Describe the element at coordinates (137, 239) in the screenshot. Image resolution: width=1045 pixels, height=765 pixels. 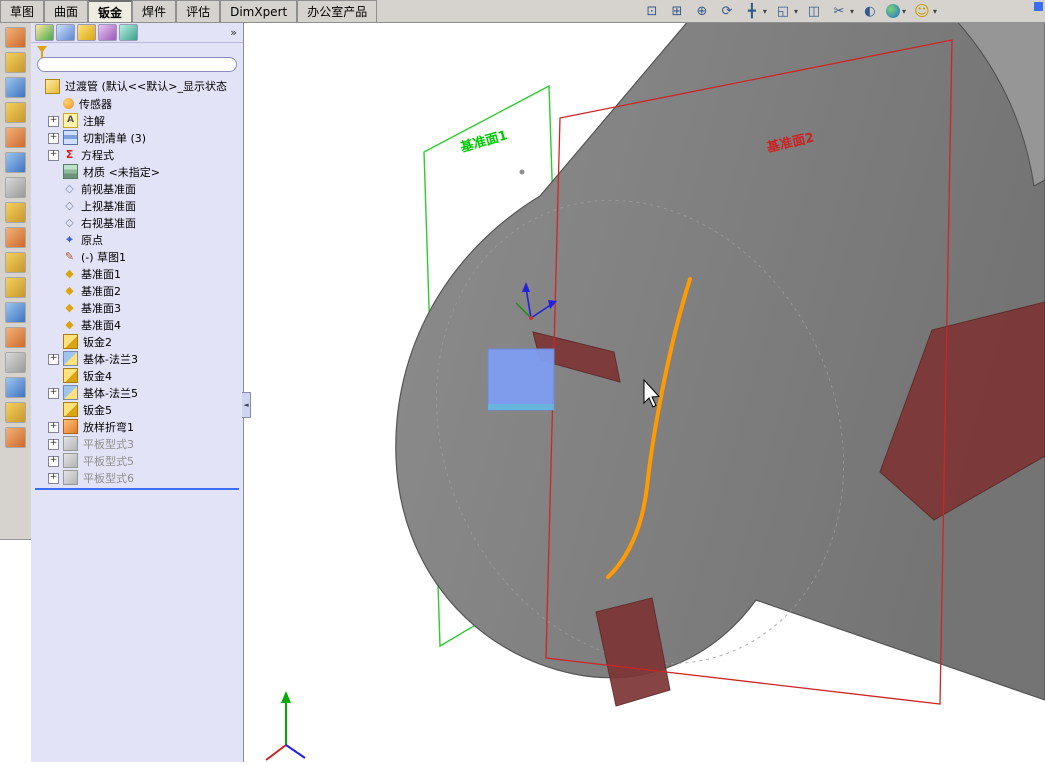
I see `tree-item-origin: 原点` at that location.